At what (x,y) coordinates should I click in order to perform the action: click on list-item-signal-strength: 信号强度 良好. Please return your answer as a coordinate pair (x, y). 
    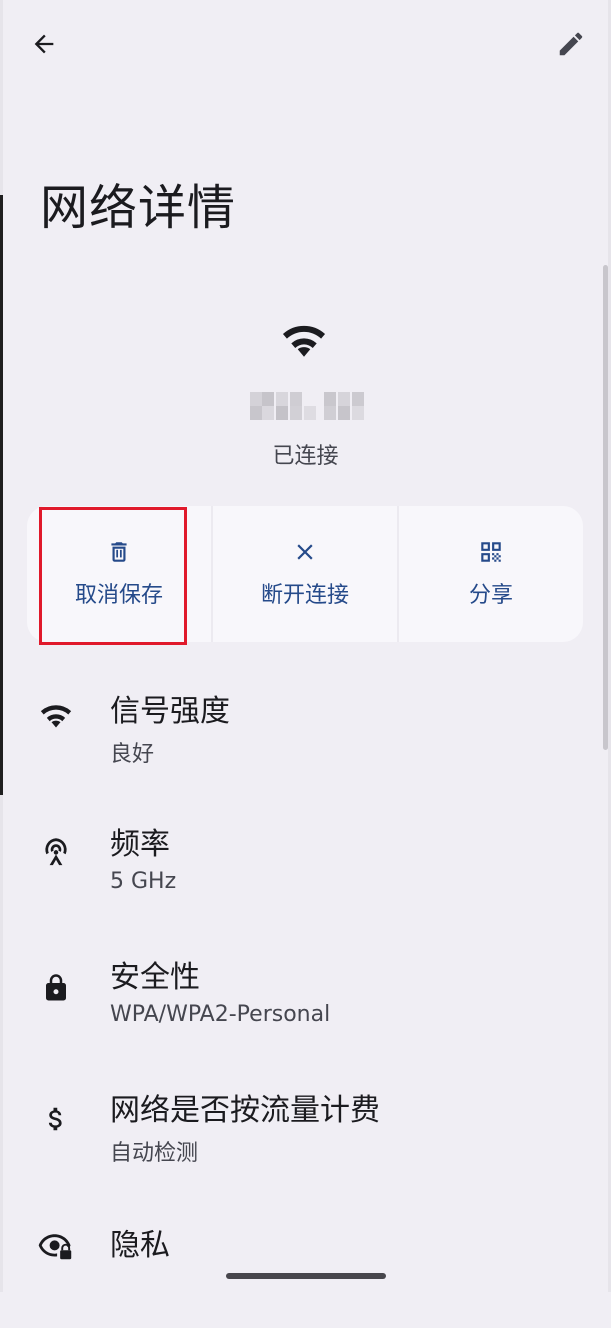
    Looking at the image, I should click on (305, 739).